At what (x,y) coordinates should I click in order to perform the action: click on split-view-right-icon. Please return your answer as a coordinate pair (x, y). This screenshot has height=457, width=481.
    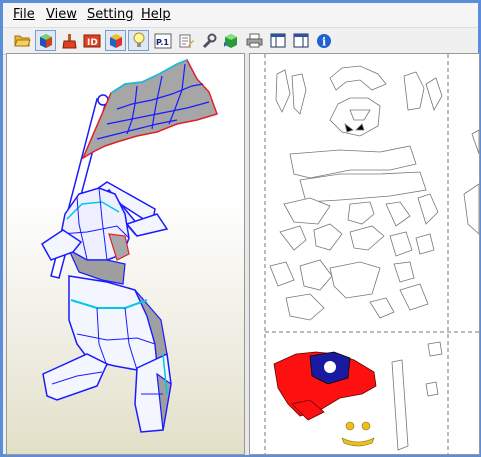
    Looking at the image, I should click on (300, 40).